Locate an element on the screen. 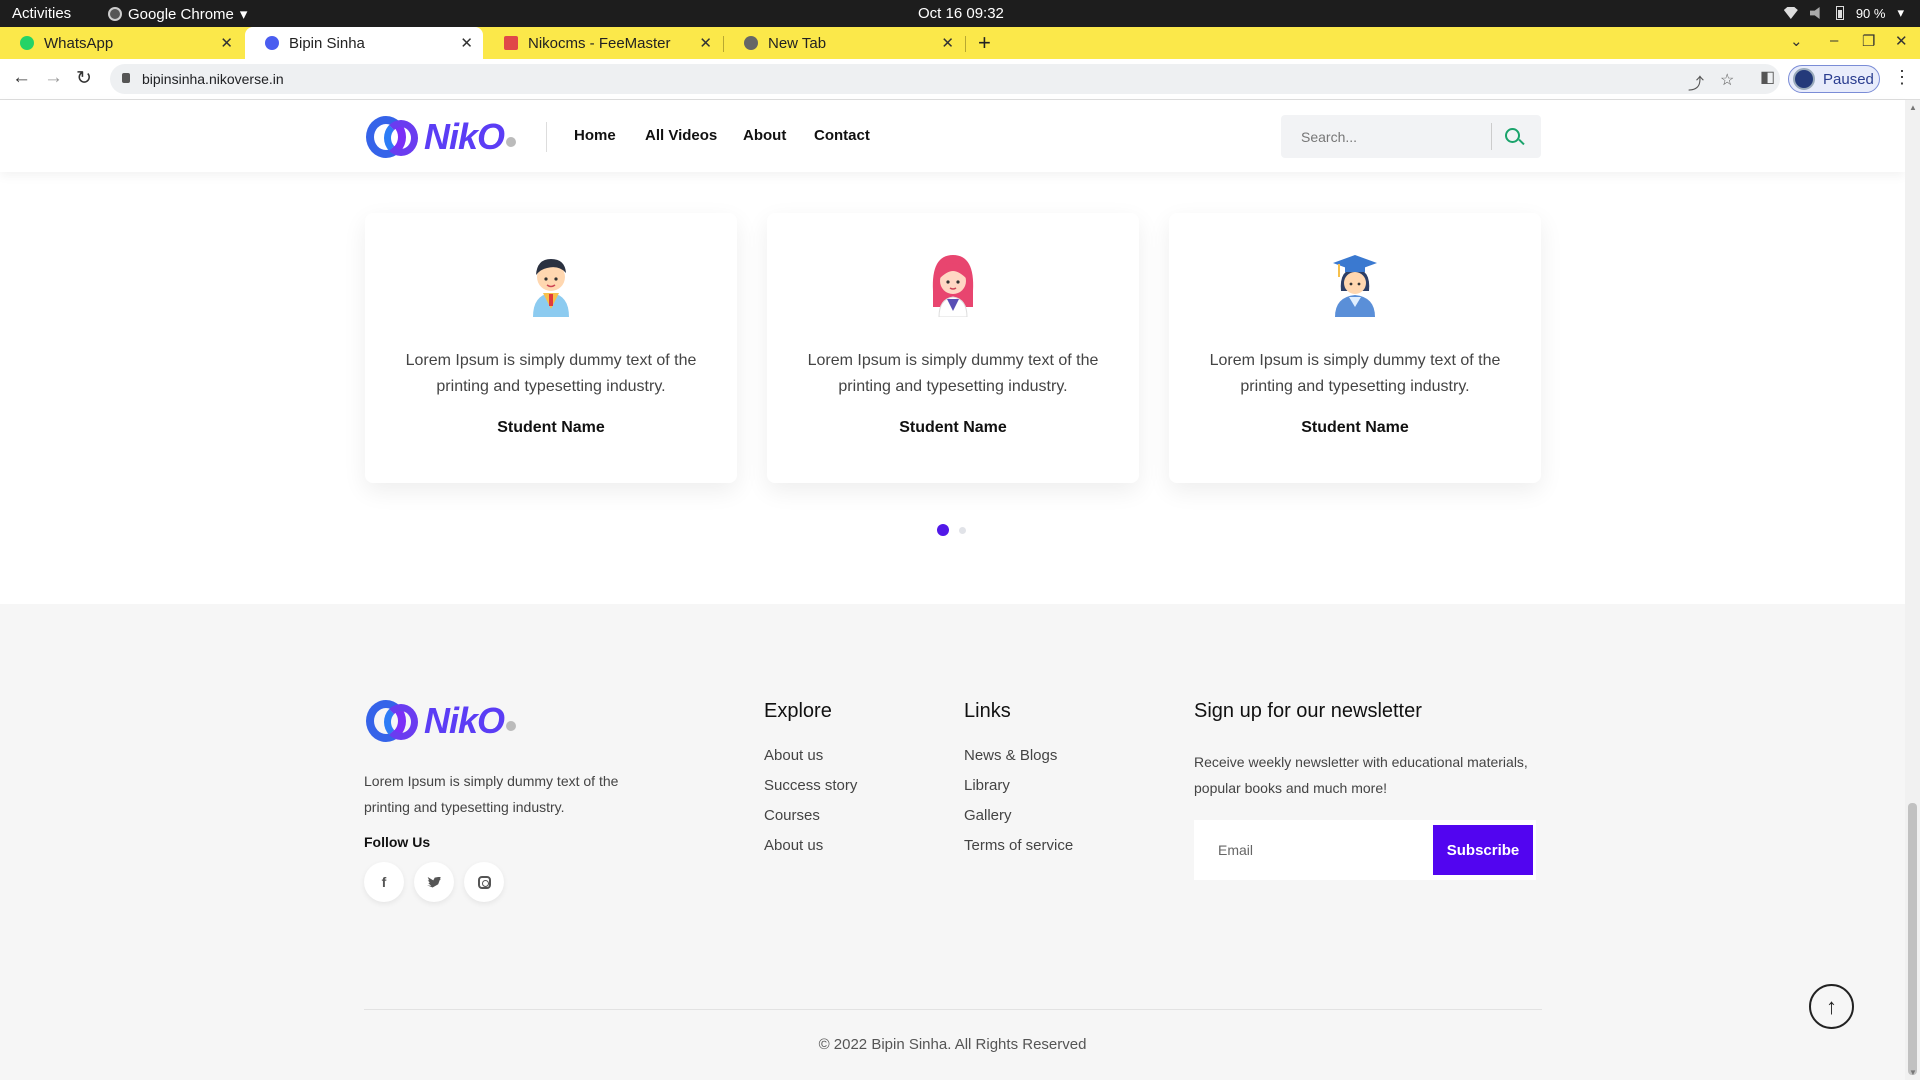 The image size is (1920, 1080). arrow-up-icon: ↑ is located at coordinates (1831, 1006).